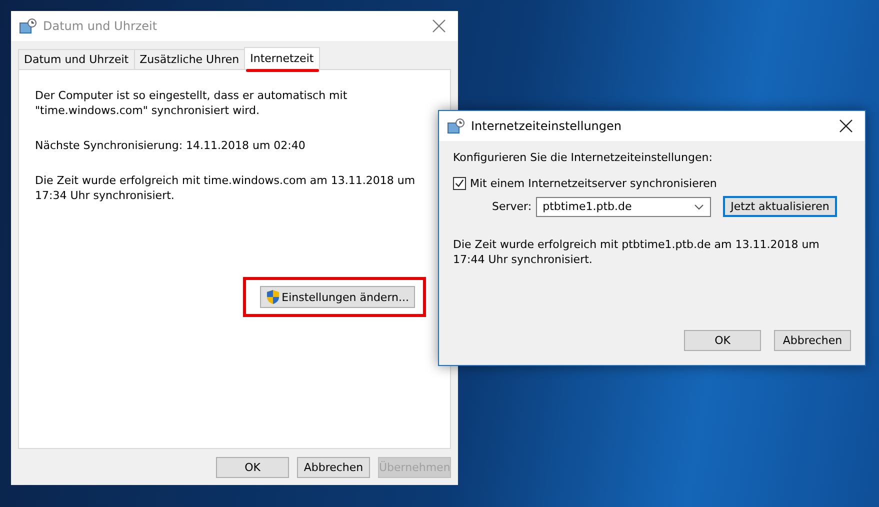 This screenshot has height=507, width=879. What do you see at coordinates (459, 183) in the screenshot?
I see `checkbox` at bounding box center [459, 183].